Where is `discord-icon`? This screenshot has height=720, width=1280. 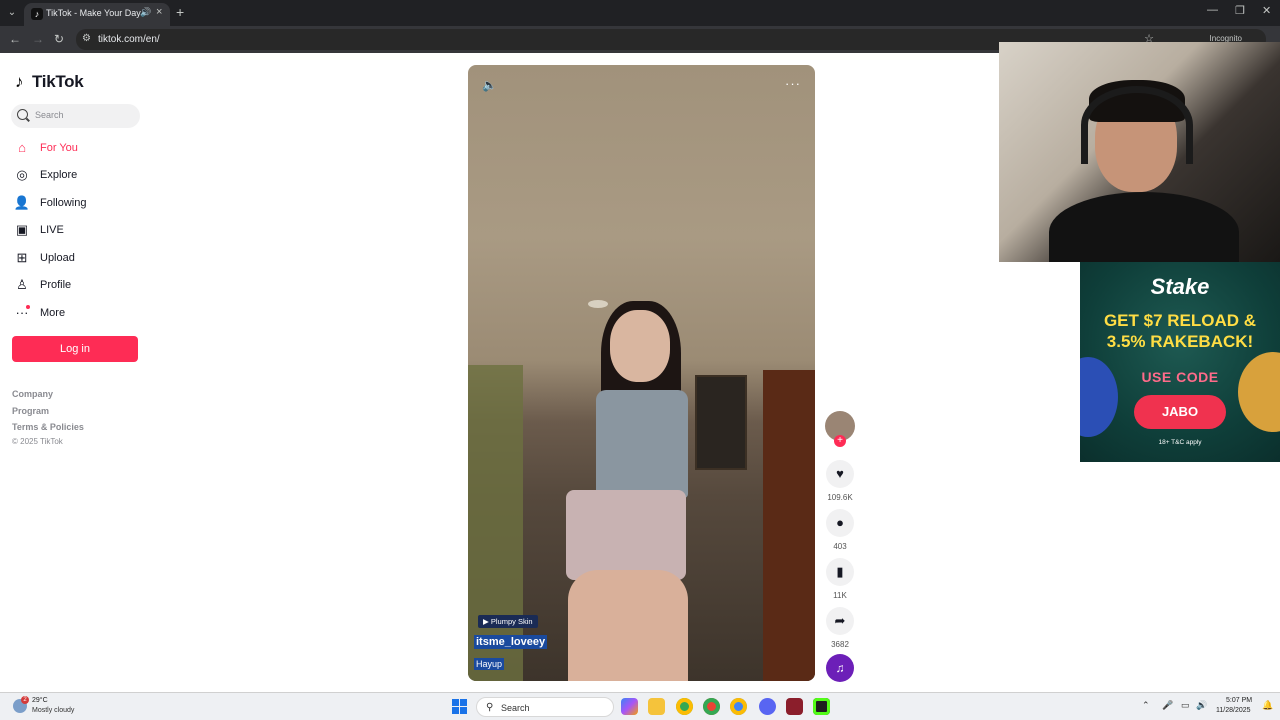
discord-icon is located at coordinates (767, 706).